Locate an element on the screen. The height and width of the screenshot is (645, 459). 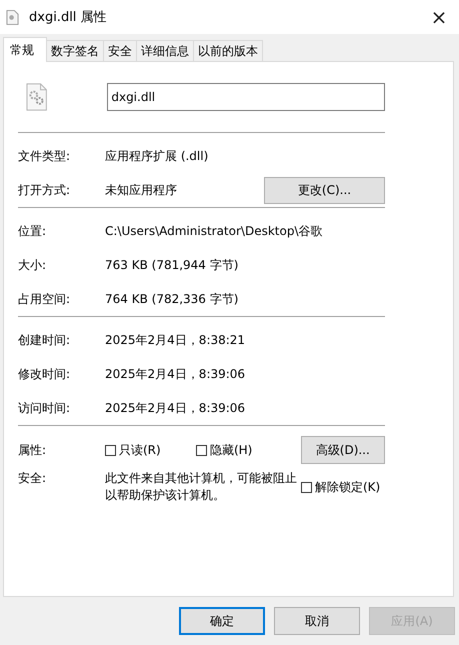
tab: 以前的版本 is located at coordinates (228, 50).